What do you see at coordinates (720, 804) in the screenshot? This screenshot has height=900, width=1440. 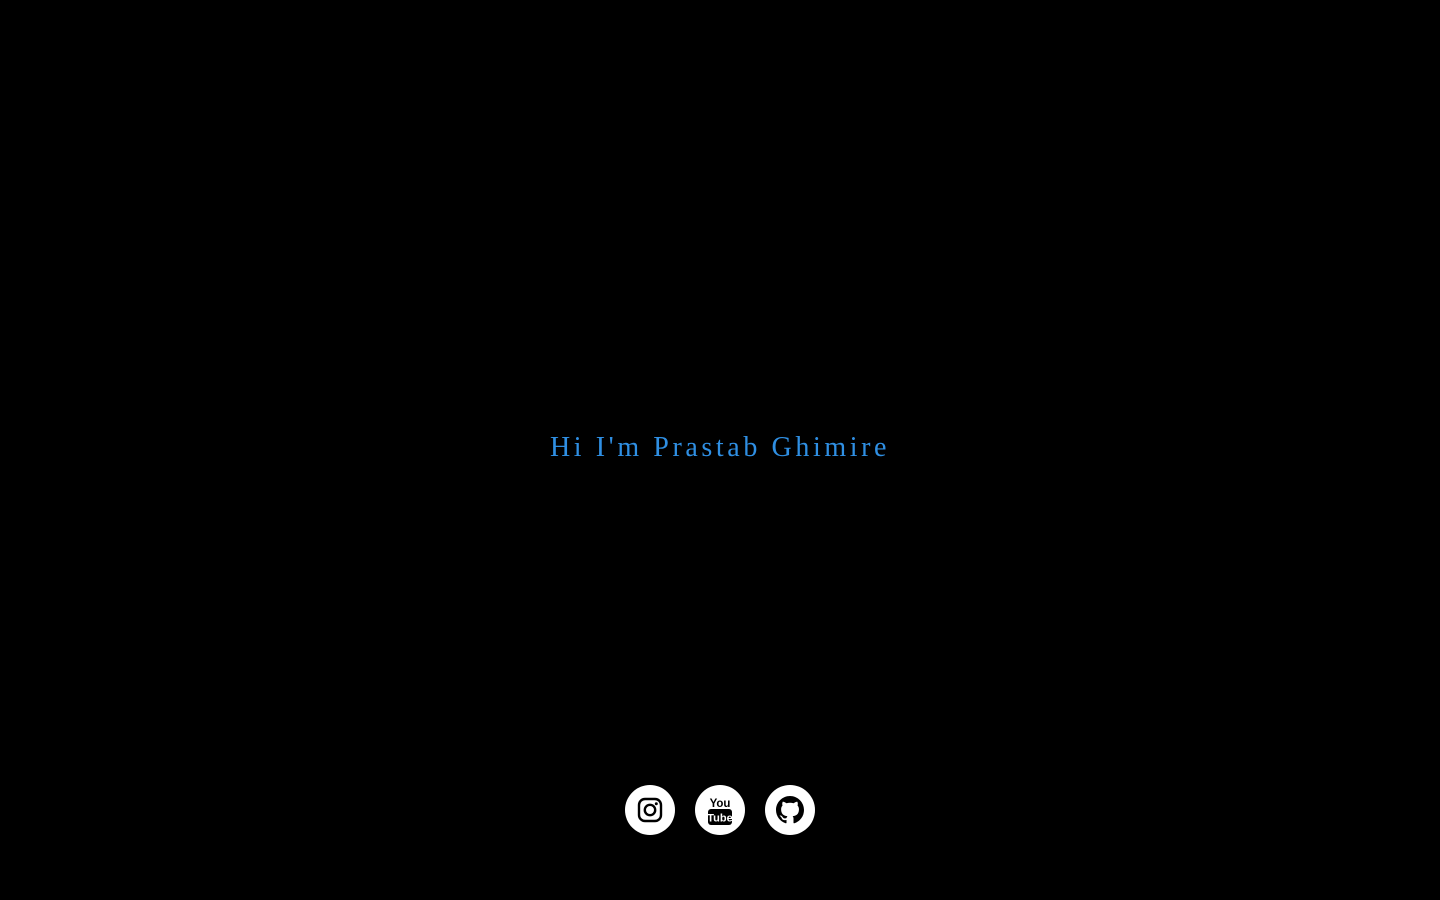 I see `youtube-icon-text-top: You` at bounding box center [720, 804].